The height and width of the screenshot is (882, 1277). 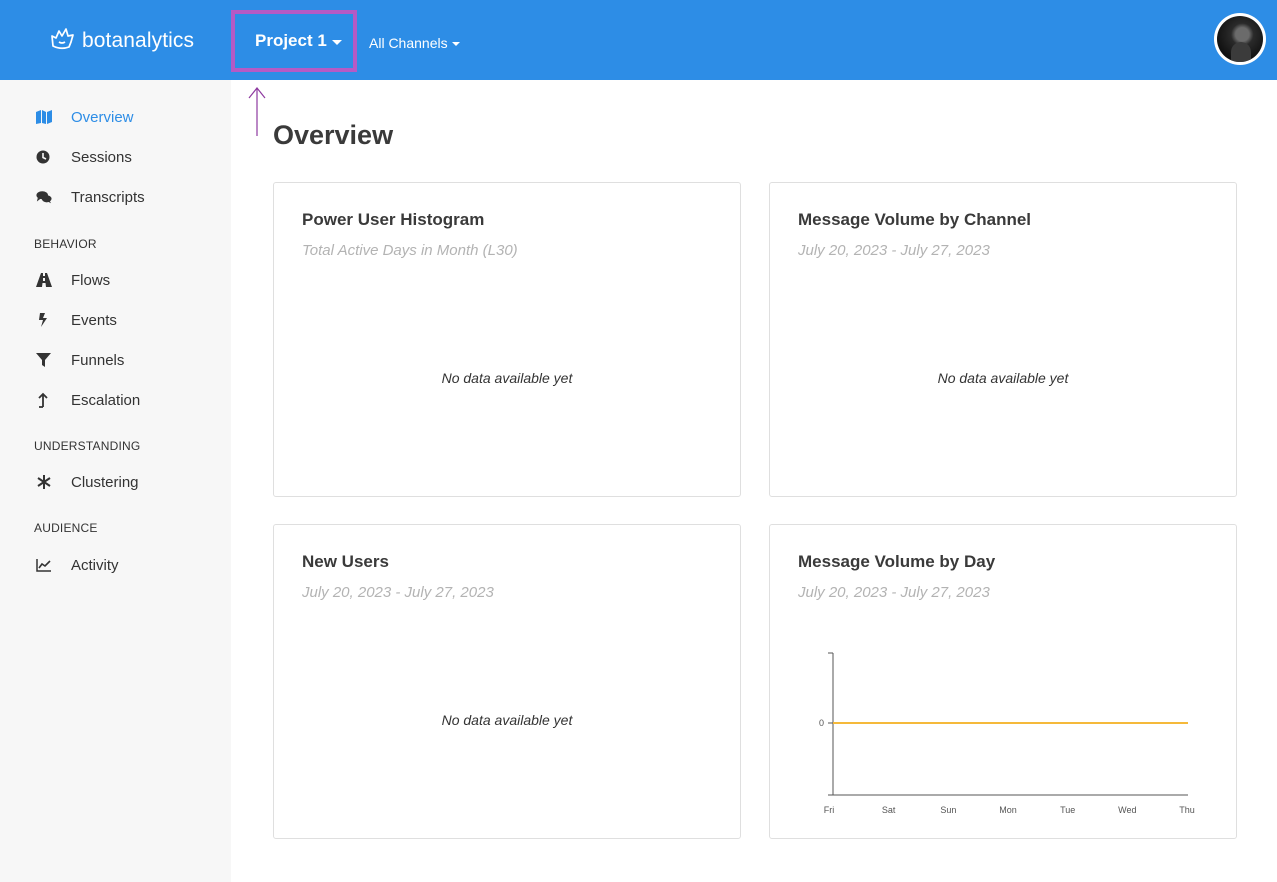 What do you see at coordinates (47, 197) in the screenshot?
I see `chat-bubbles-icon` at bounding box center [47, 197].